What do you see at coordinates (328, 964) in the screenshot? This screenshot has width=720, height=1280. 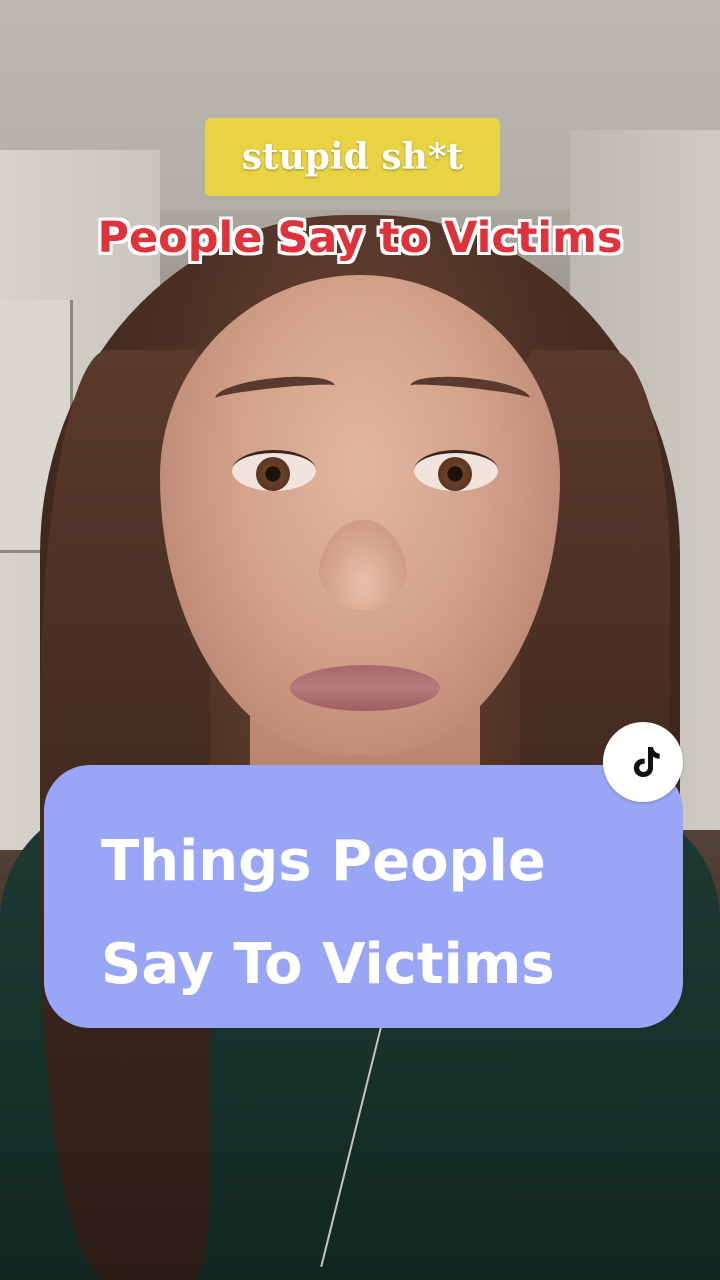 I see `caption-line-2: Say To Victims` at bounding box center [328, 964].